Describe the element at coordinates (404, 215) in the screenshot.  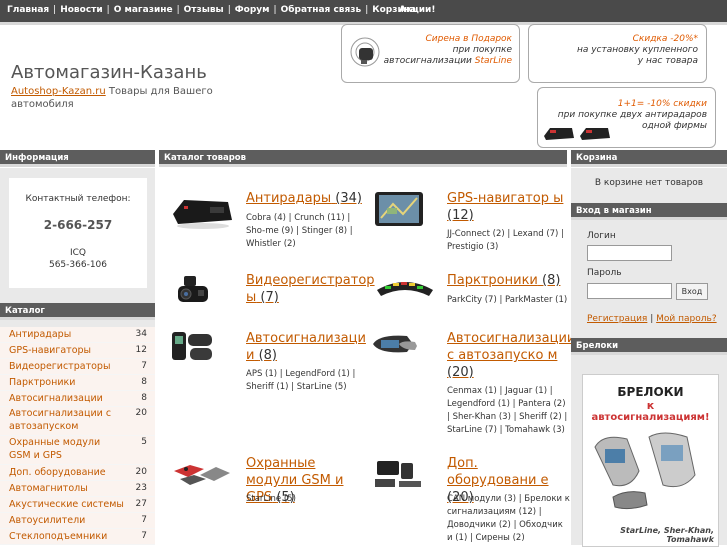
I see `gps-navigator-image` at that location.